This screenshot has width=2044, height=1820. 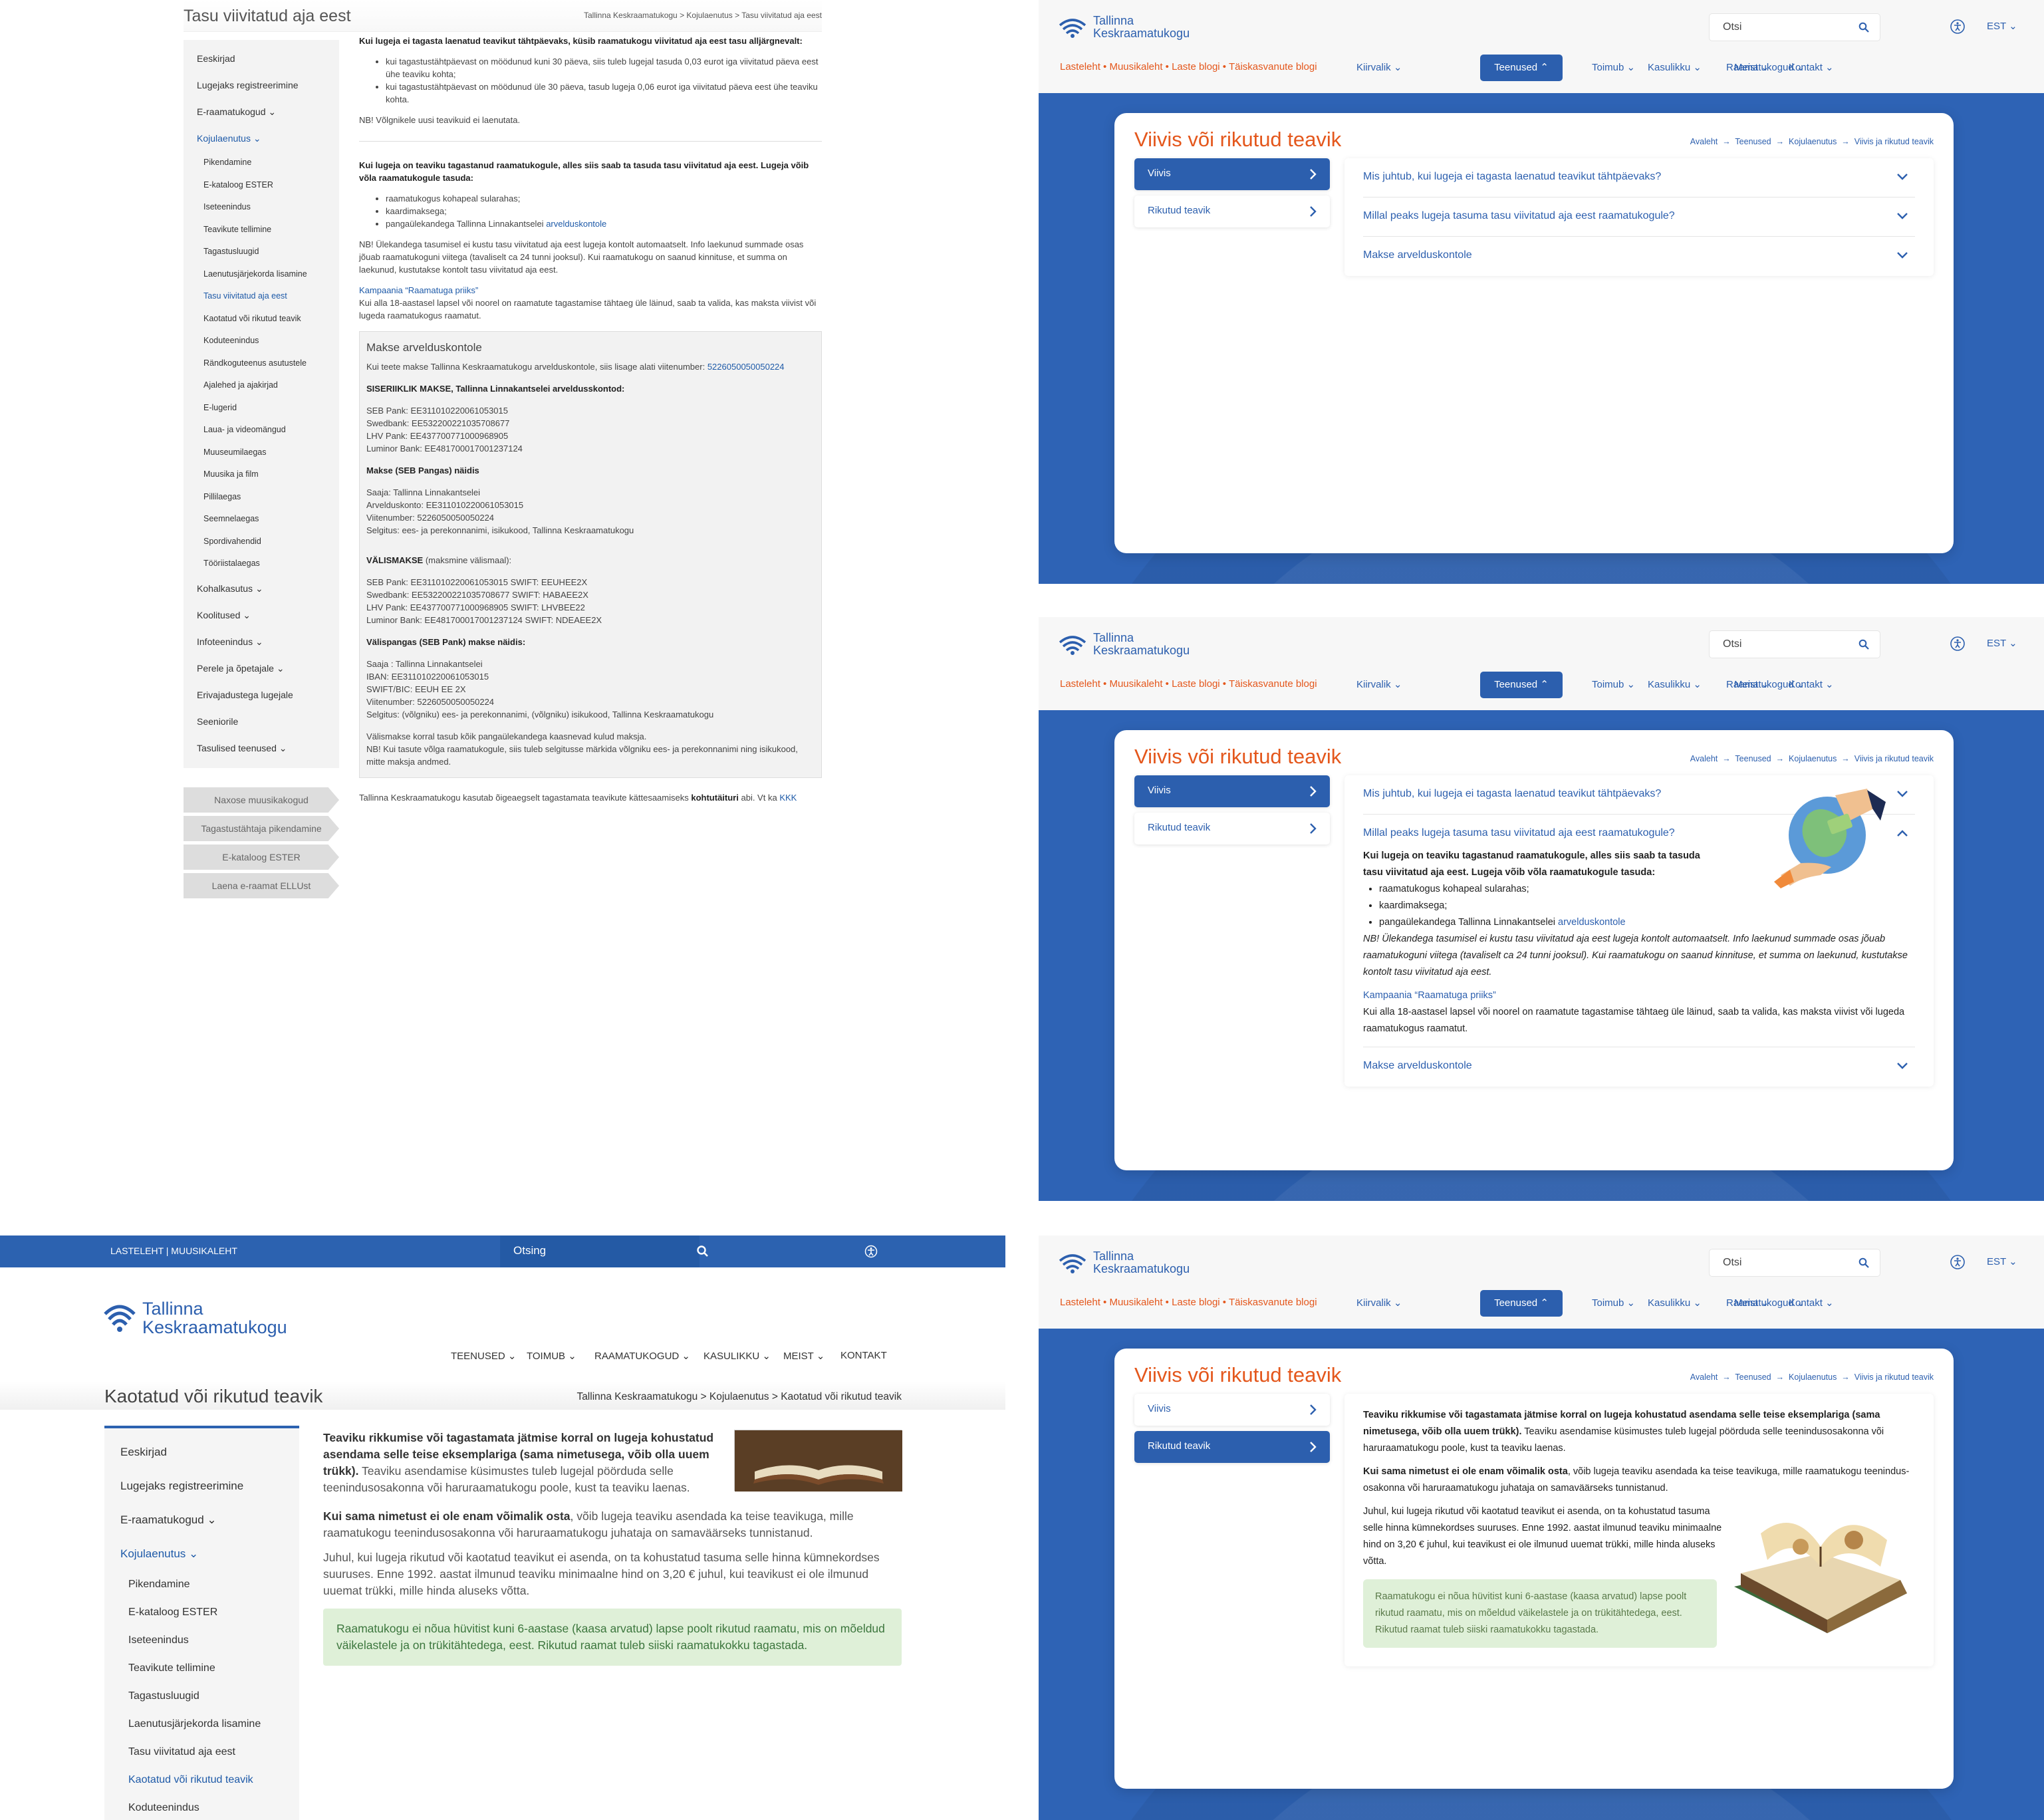 What do you see at coordinates (201, 1554) in the screenshot?
I see `sidebar-item: Kojulaenutus ⌄` at bounding box center [201, 1554].